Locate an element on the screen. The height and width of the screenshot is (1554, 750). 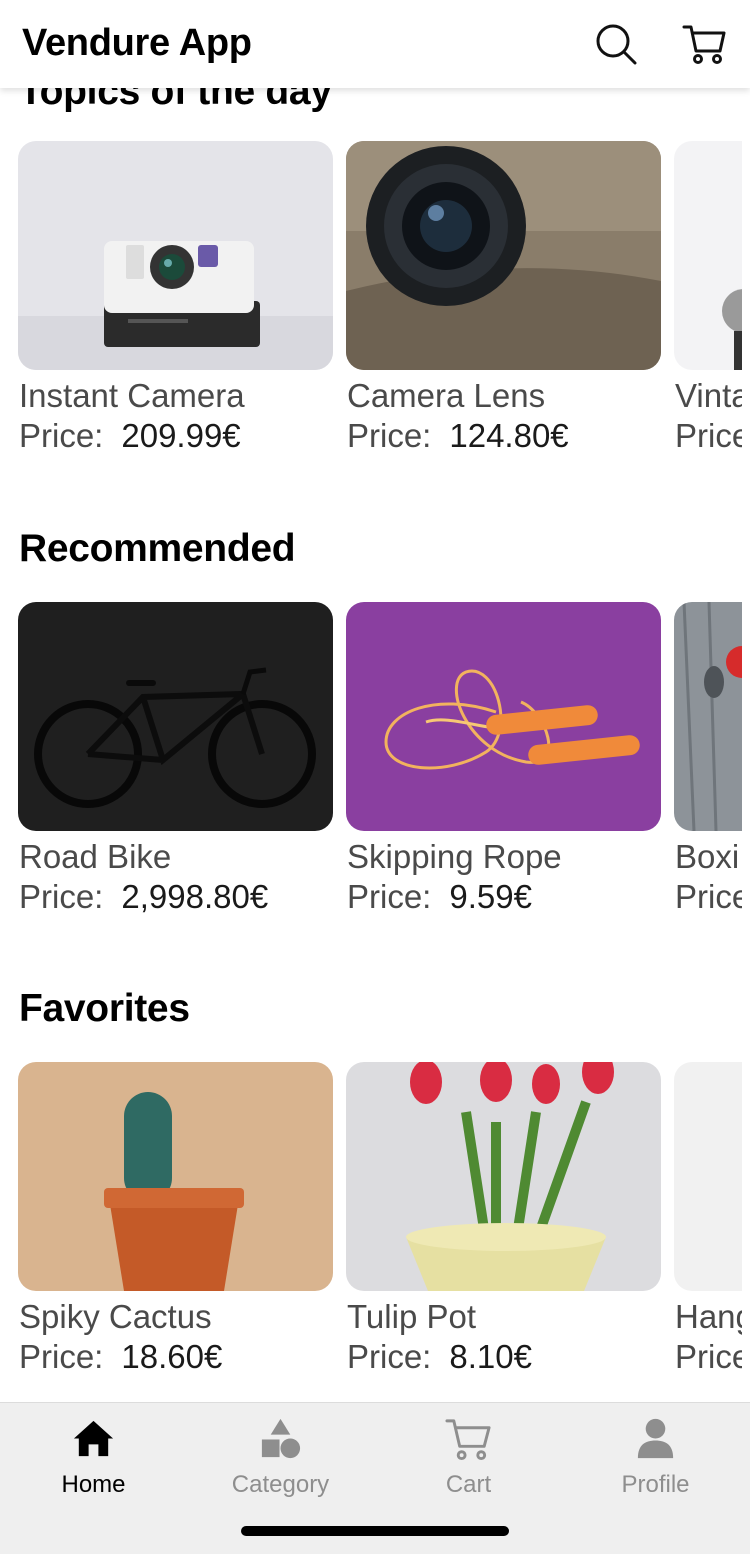
instant-camera-photo is located at coordinates (175, 255).